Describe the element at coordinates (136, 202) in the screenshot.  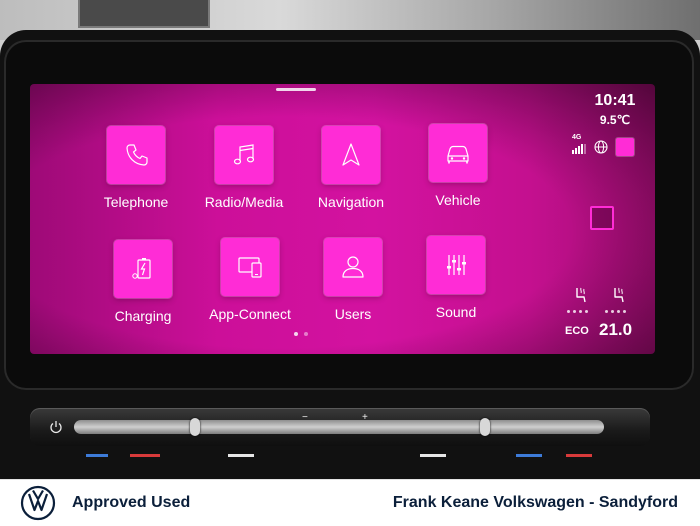
I see `app-label: Telephone` at that location.